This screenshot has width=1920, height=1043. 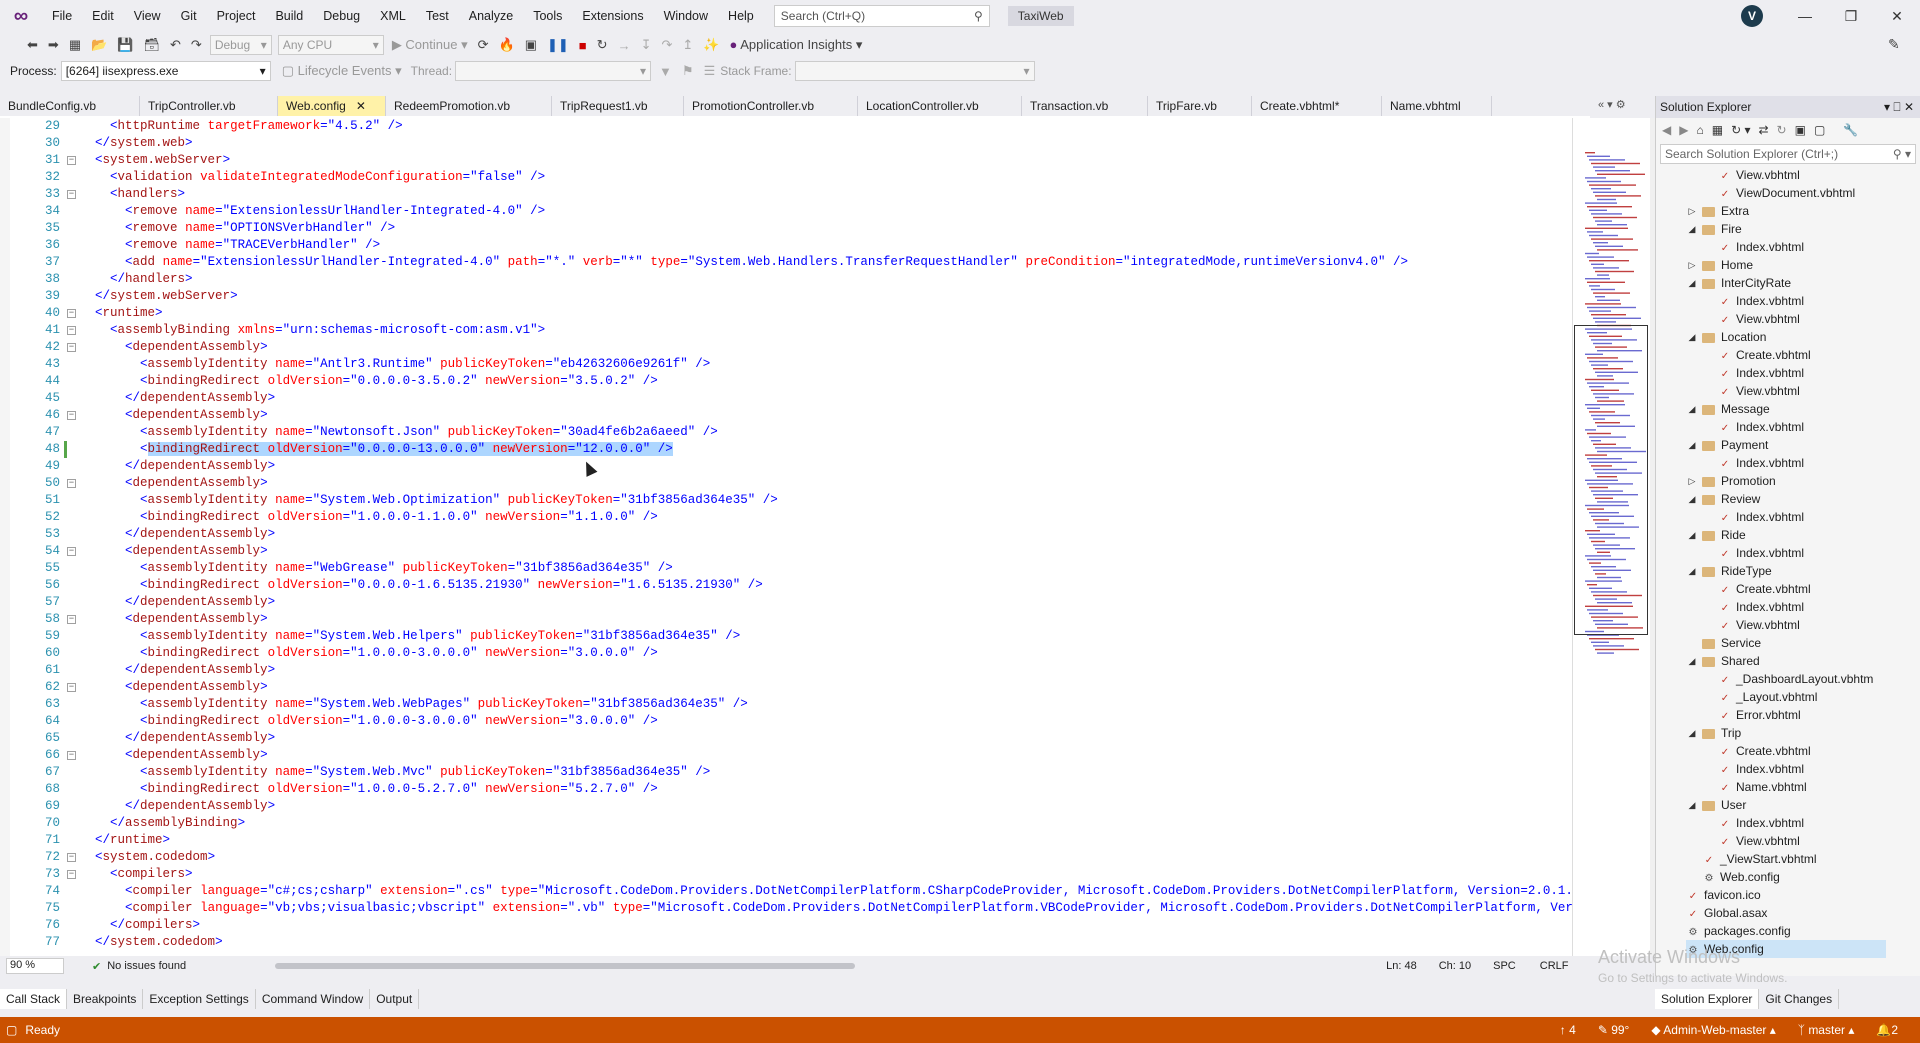 What do you see at coordinates (666, 45) in the screenshot?
I see `step-over-icon: ↷` at bounding box center [666, 45].